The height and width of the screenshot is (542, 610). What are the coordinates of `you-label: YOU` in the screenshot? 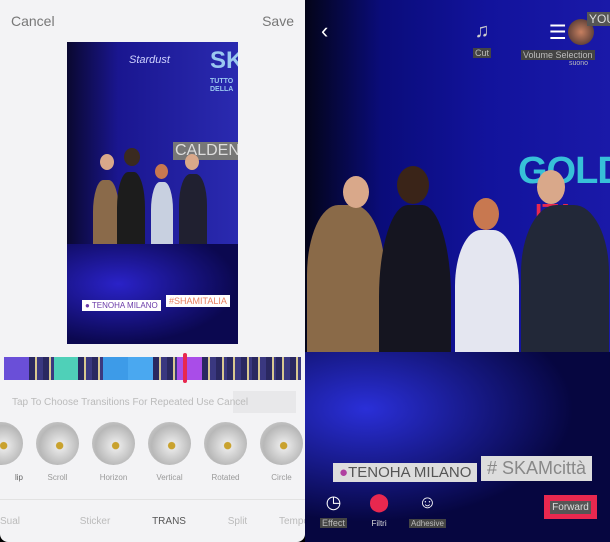 It's located at (598, 19).